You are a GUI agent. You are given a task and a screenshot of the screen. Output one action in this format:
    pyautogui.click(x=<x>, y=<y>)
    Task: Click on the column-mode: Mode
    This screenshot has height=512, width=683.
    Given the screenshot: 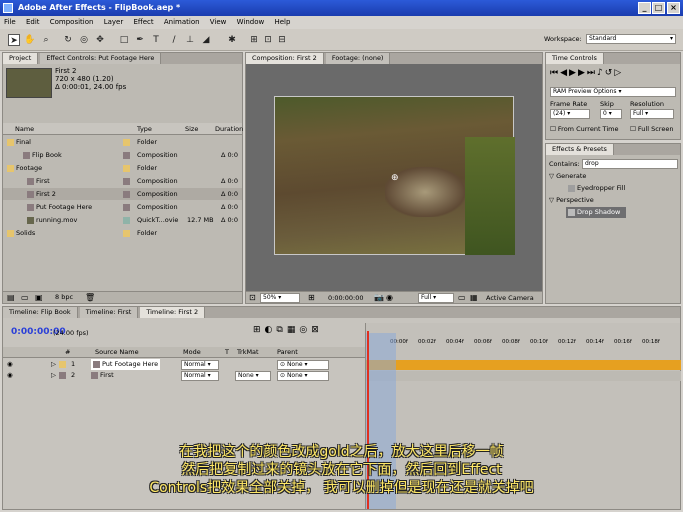 What is the action you would take?
    pyautogui.click(x=192, y=352)
    